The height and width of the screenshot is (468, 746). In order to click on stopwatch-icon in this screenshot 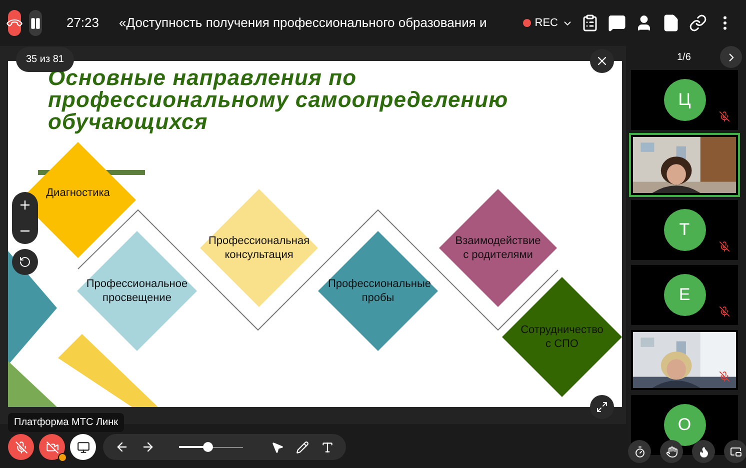, I will do `click(640, 452)`.